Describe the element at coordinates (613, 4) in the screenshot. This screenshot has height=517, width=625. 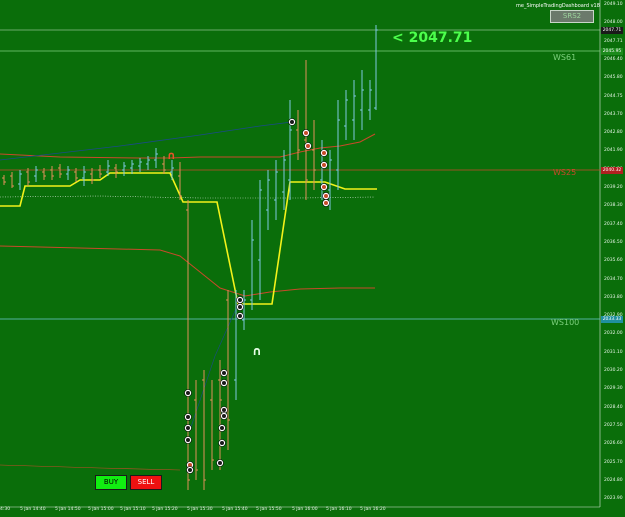
I see `price-axis-label: 2049.10` at that location.